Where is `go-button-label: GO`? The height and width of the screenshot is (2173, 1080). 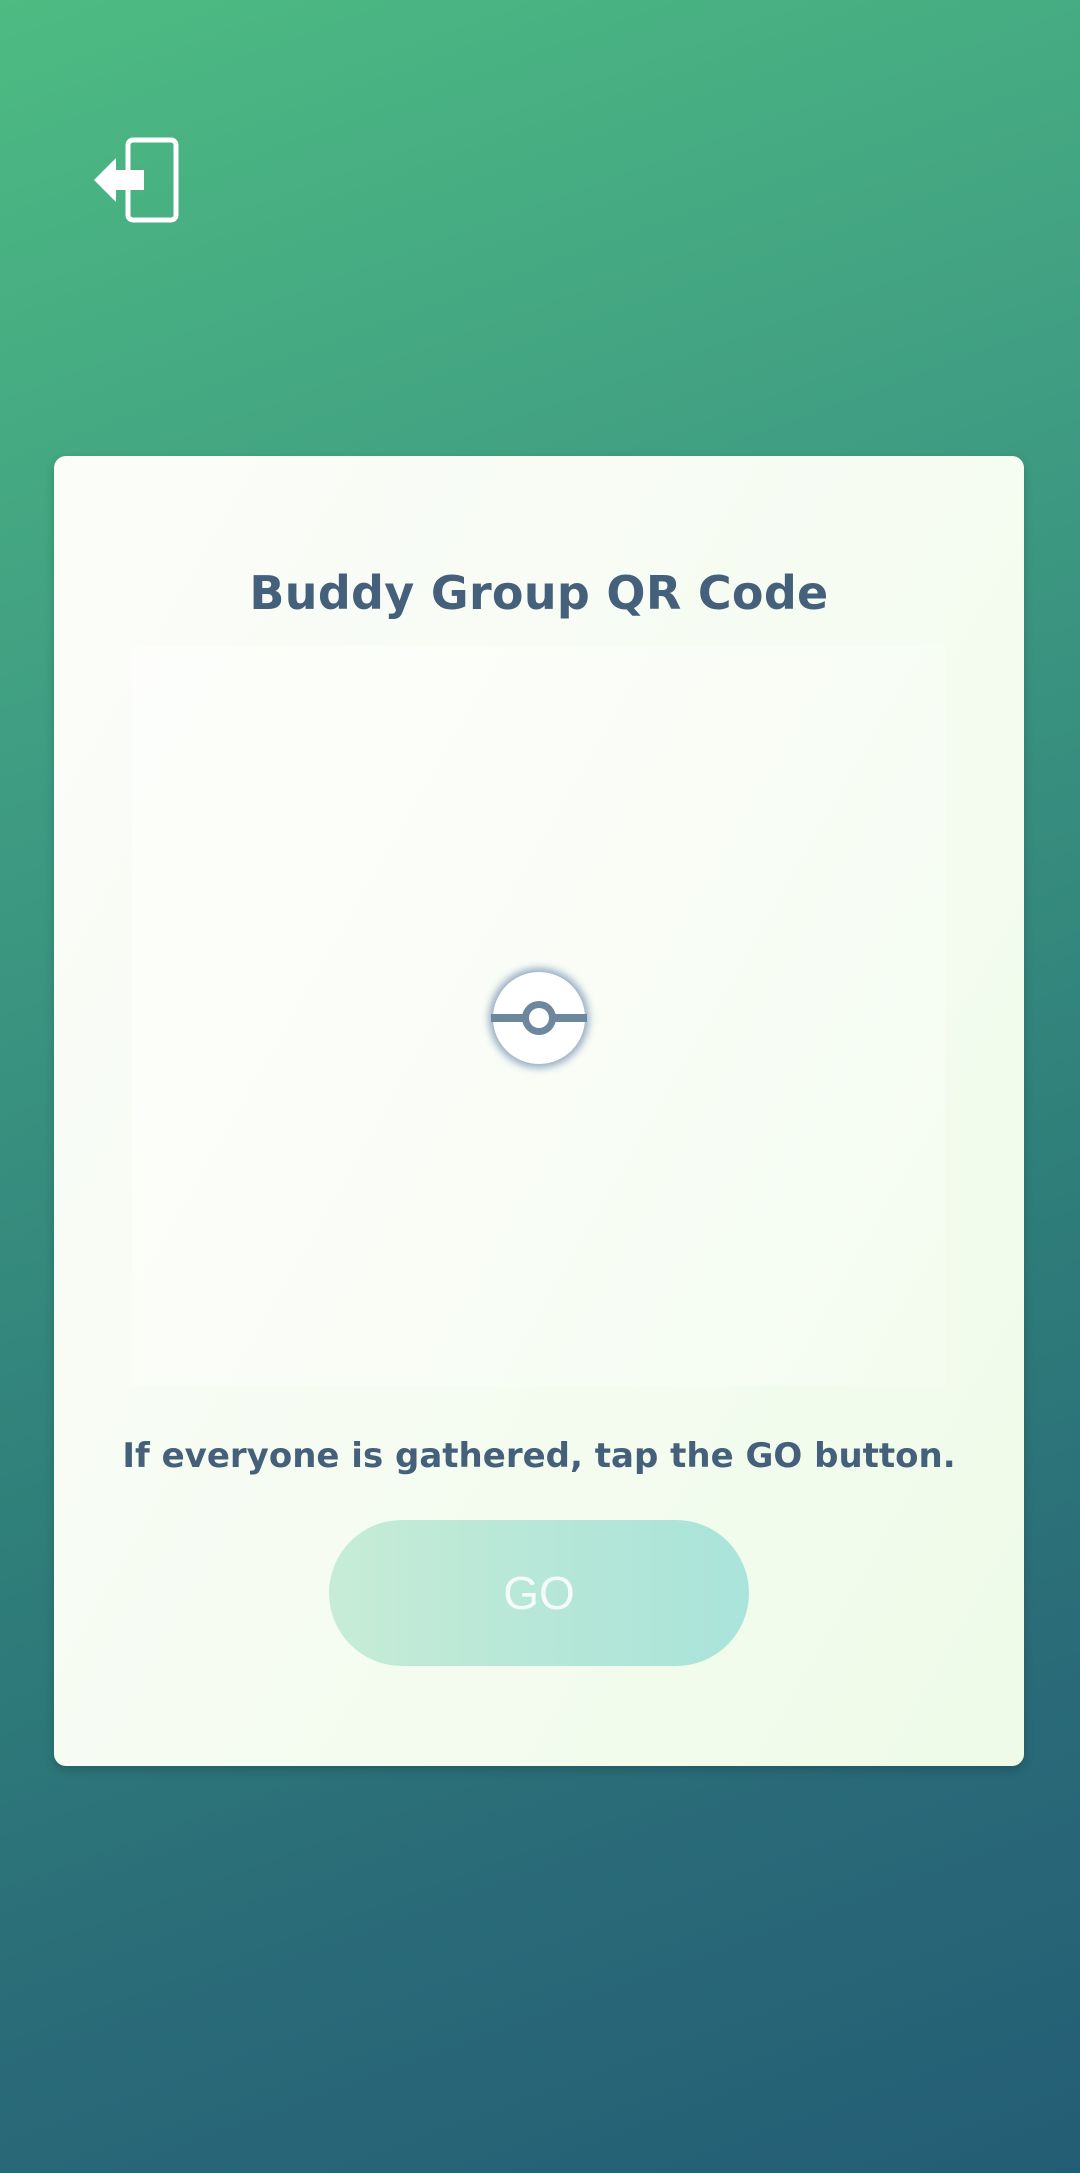 go-button-label: GO is located at coordinates (539, 1593).